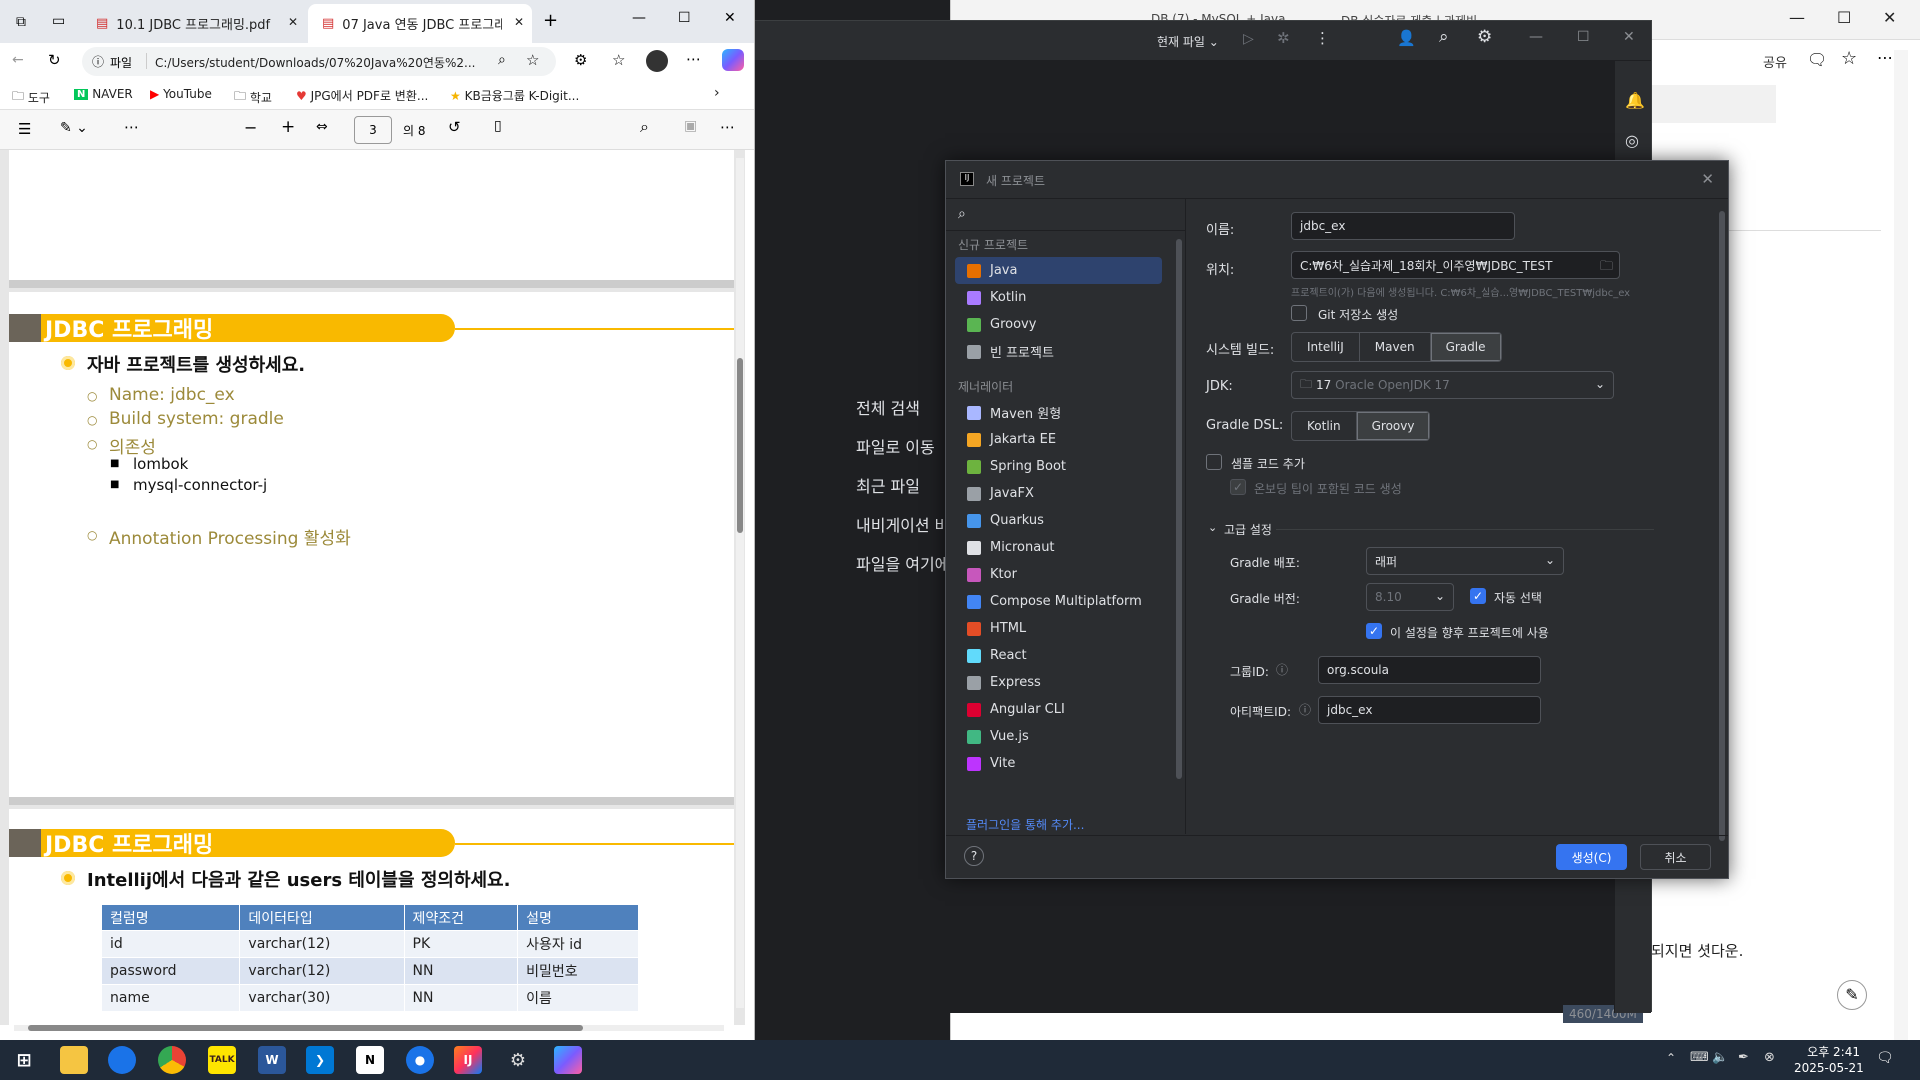 The height and width of the screenshot is (1080, 1920). I want to click on share-button: 공유, so click(1775, 61).